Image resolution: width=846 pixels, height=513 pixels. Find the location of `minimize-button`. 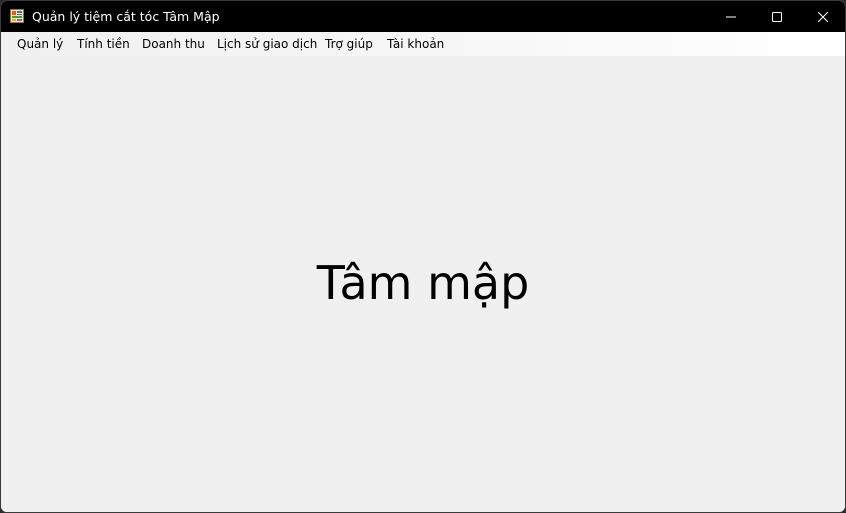

minimize-button is located at coordinates (731, 16).